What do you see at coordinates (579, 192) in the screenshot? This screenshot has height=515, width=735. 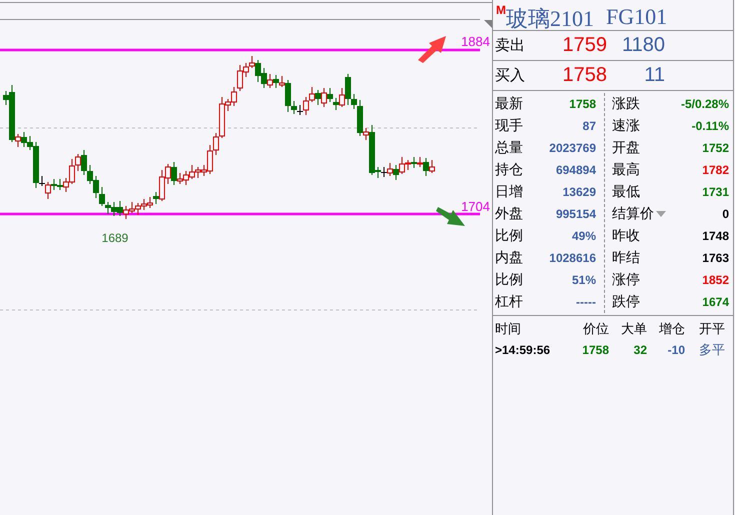 I see `stat-value: 13629` at bounding box center [579, 192].